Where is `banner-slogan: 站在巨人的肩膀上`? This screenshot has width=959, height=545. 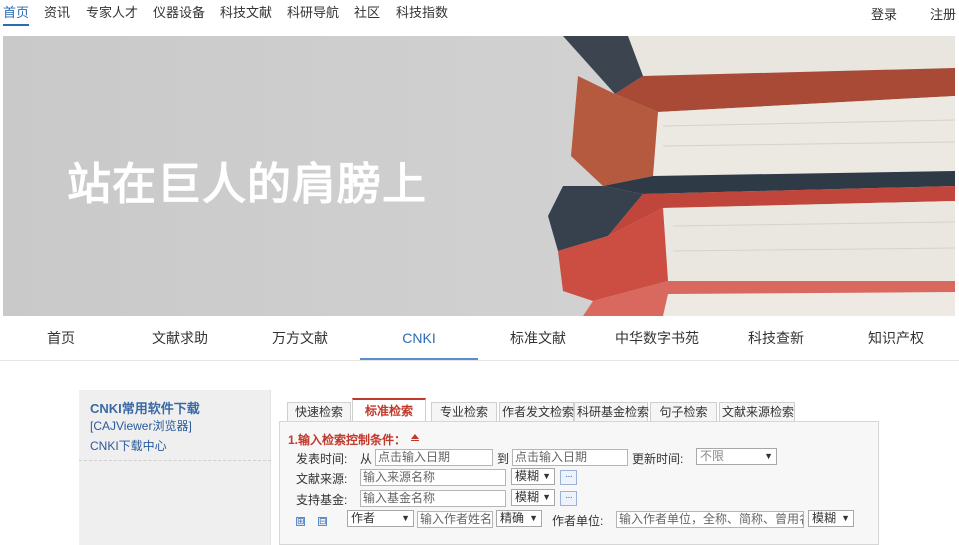
banner-slogan: 站在巨人的肩膀上 is located at coordinates (247, 184).